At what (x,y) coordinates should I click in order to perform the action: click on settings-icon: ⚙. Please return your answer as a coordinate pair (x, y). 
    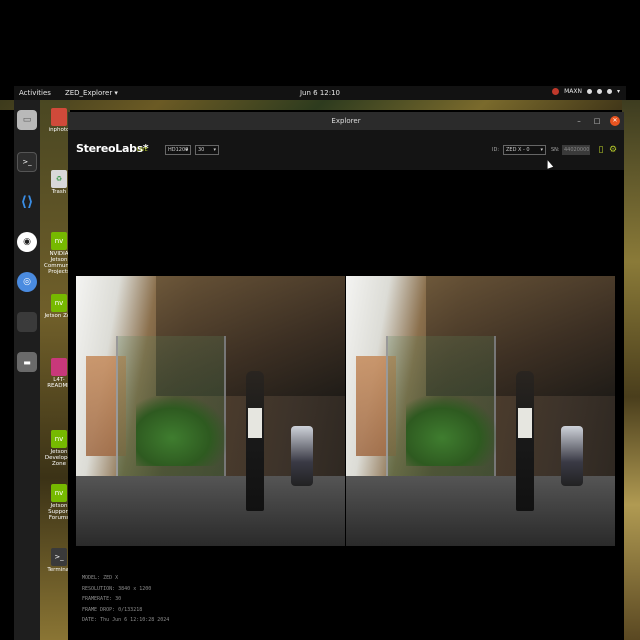
    Looking at the image, I should click on (613, 150).